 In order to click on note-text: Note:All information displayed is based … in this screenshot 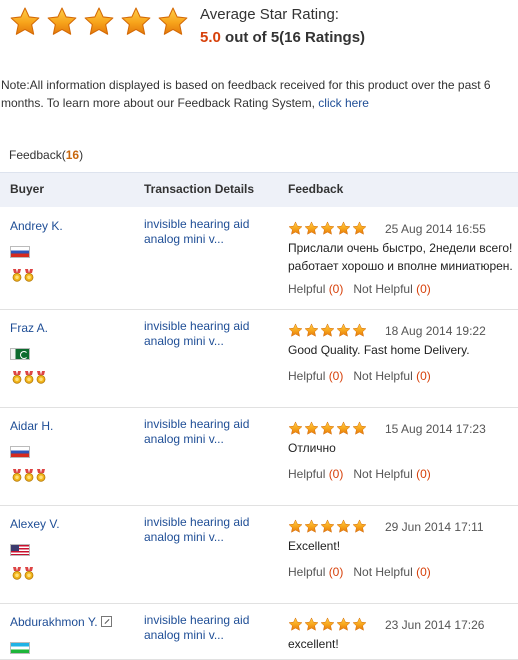, I will do `click(246, 94)`.